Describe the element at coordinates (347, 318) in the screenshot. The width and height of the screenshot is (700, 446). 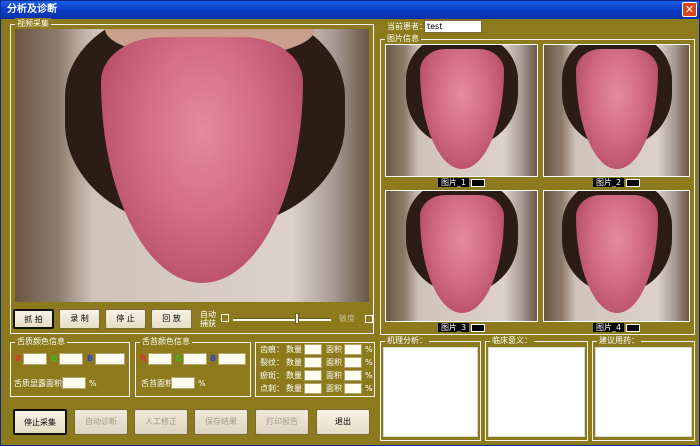
I see `sensitivity-label: 敏度` at that location.